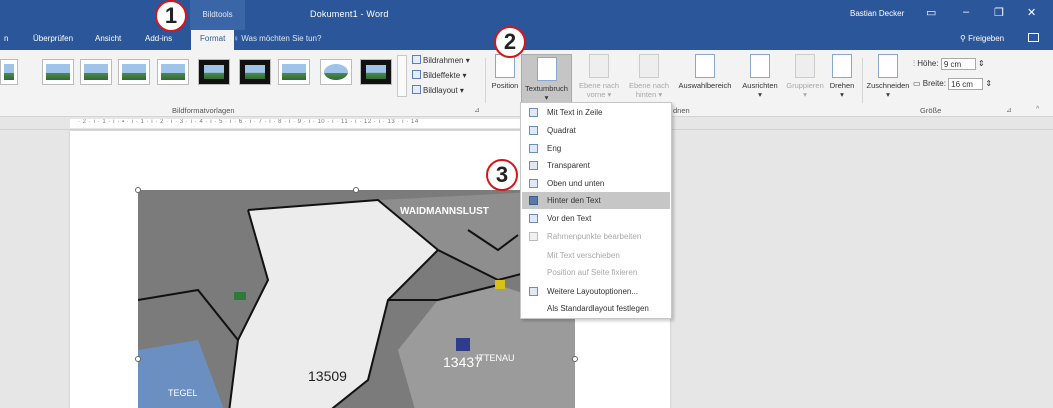  Describe the element at coordinates (416, 89) in the screenshot. I see `layout-icon` at that location.